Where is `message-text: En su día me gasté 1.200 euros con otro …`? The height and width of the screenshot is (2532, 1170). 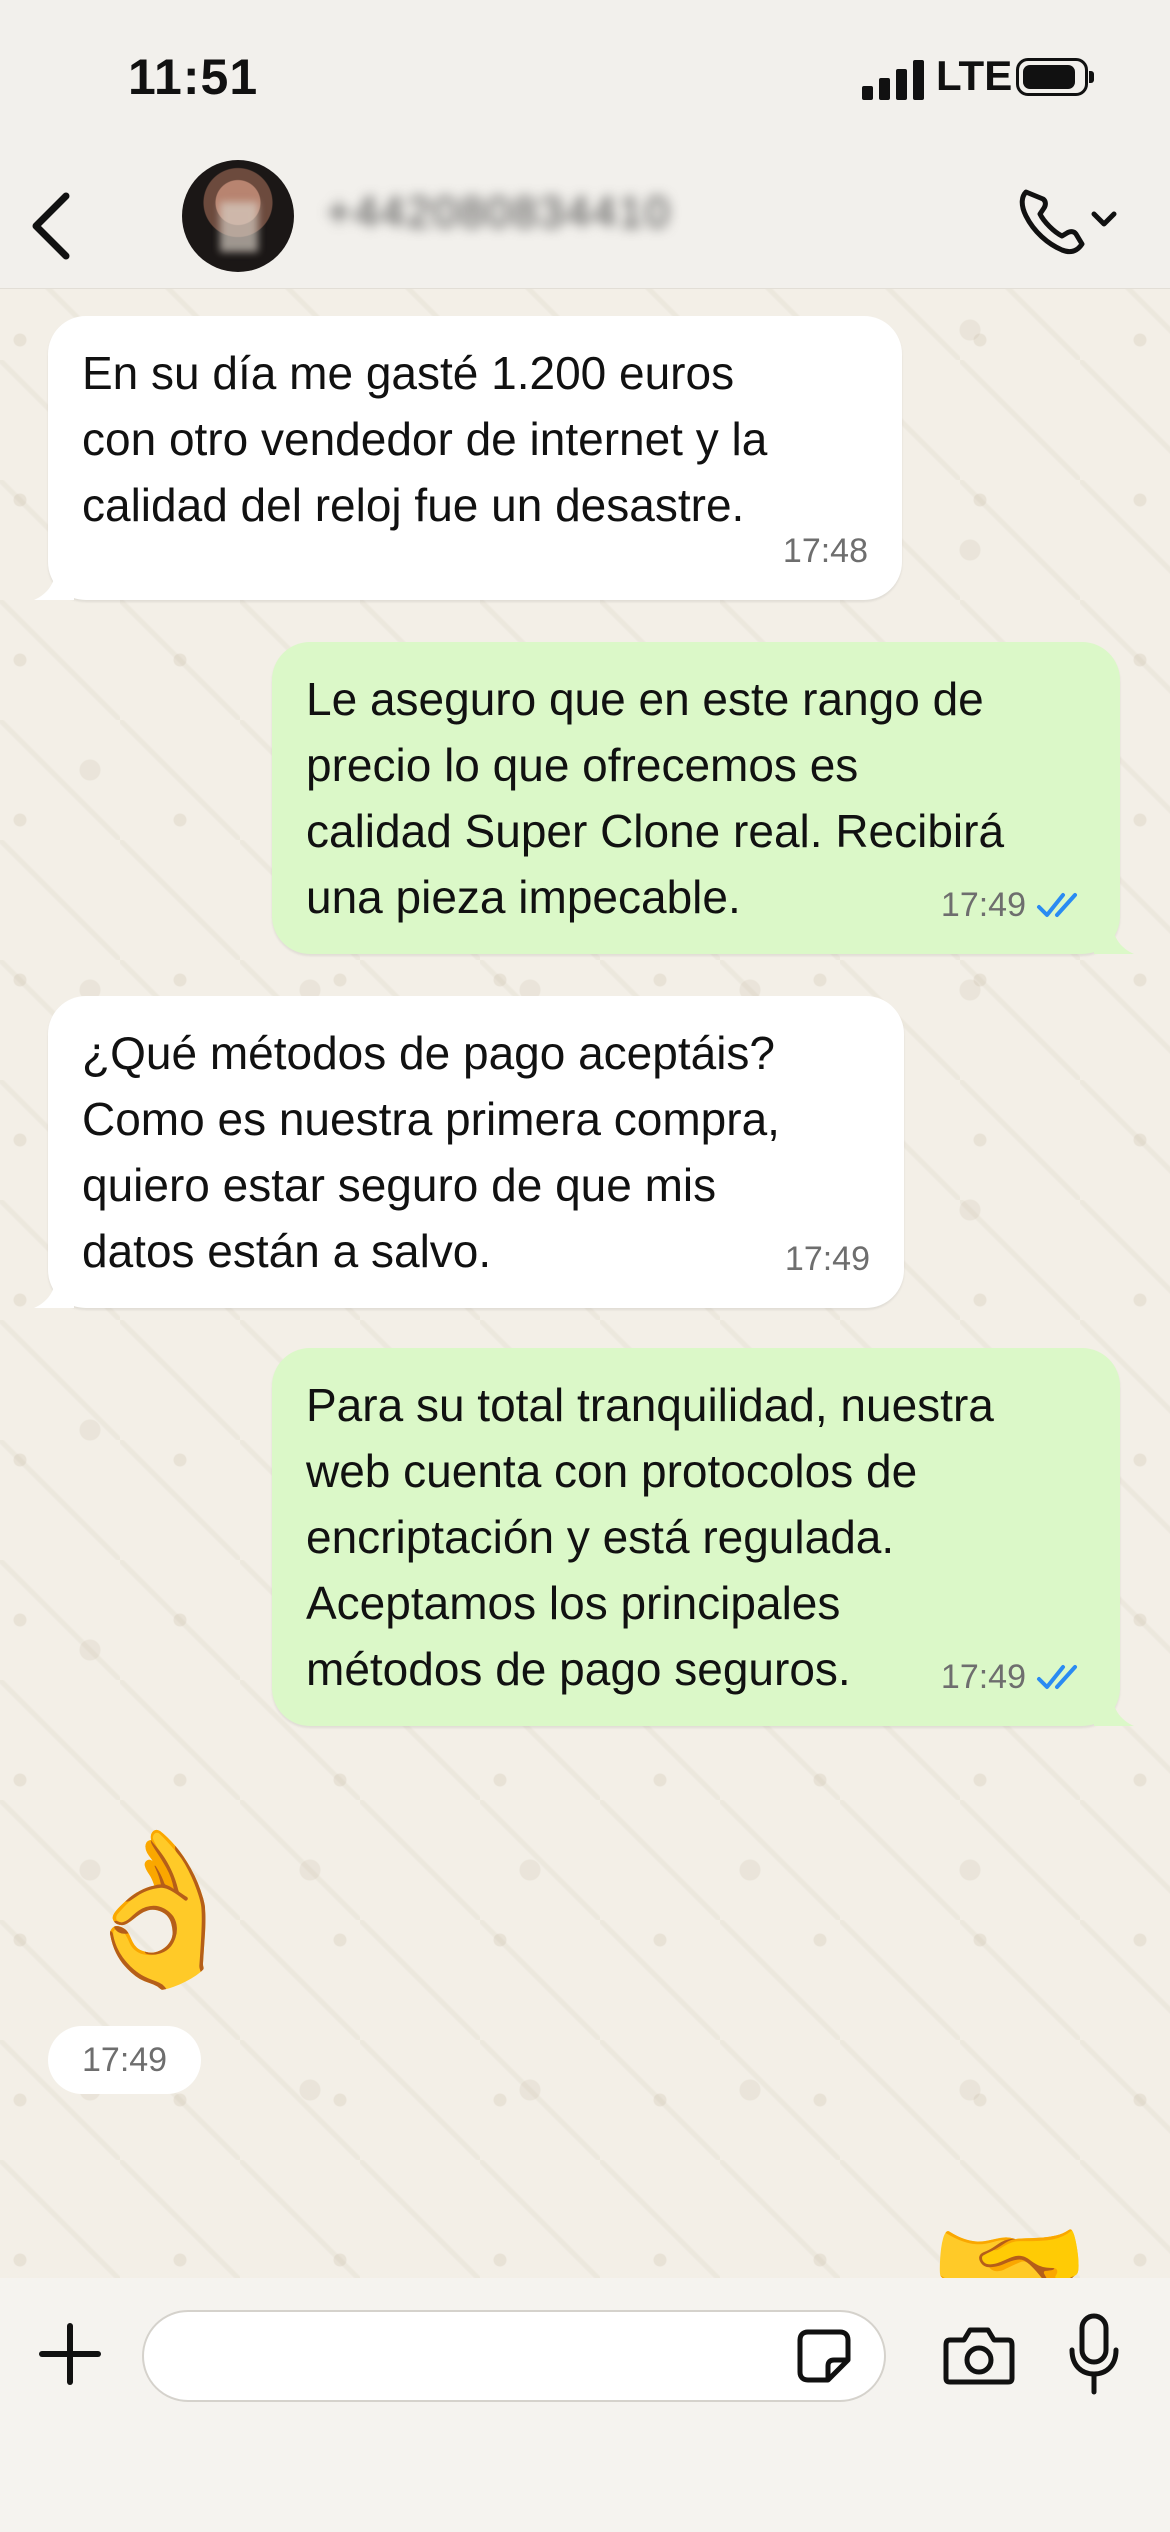 message-text: En su día me gasté 1.200 euros con otro … is located at coordinates (425, 439).